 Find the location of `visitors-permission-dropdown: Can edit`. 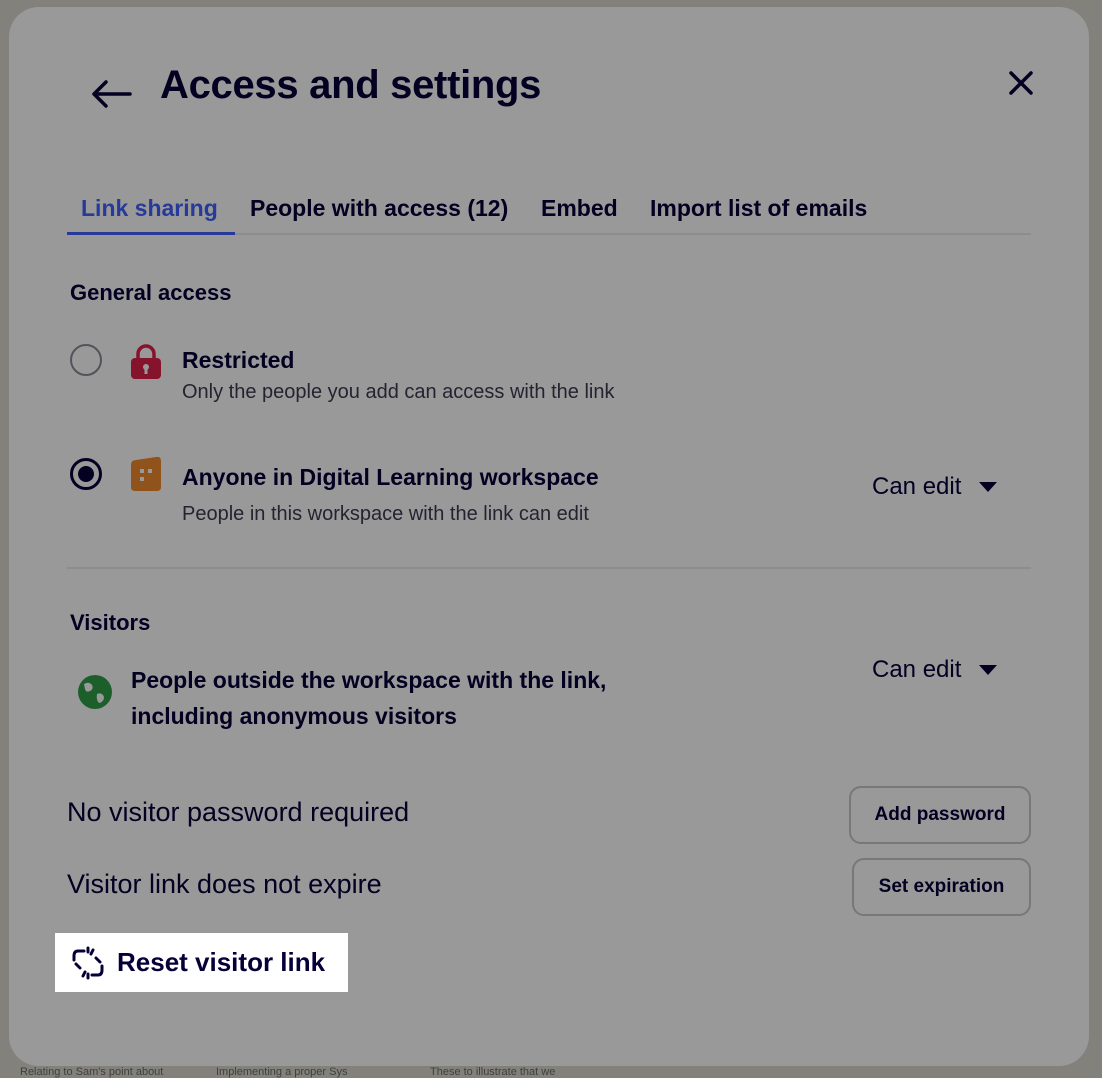

visitors-permission-dropdown: Can edit is located at coordinates (935, 670).